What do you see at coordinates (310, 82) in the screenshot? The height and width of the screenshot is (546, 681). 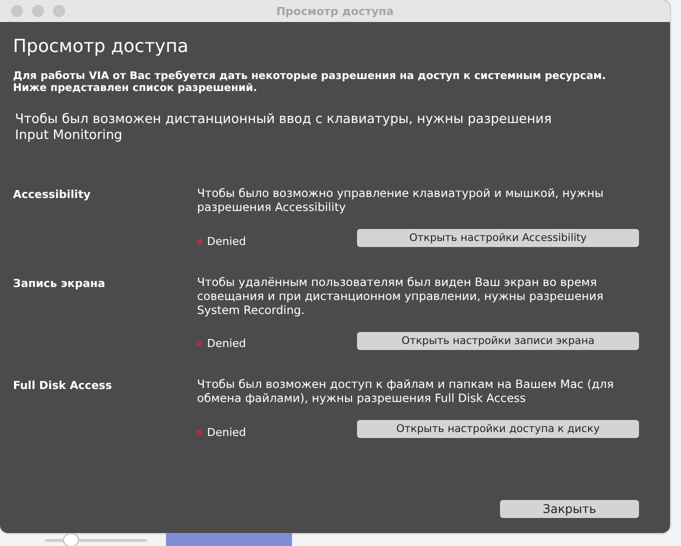 I see `intro-text: Для работы VIA от Вас требуется дать некоторые разрешения на доступ к системным ресурсам. Ниже представлен список разрешений.` at bounding box center [310, 82].